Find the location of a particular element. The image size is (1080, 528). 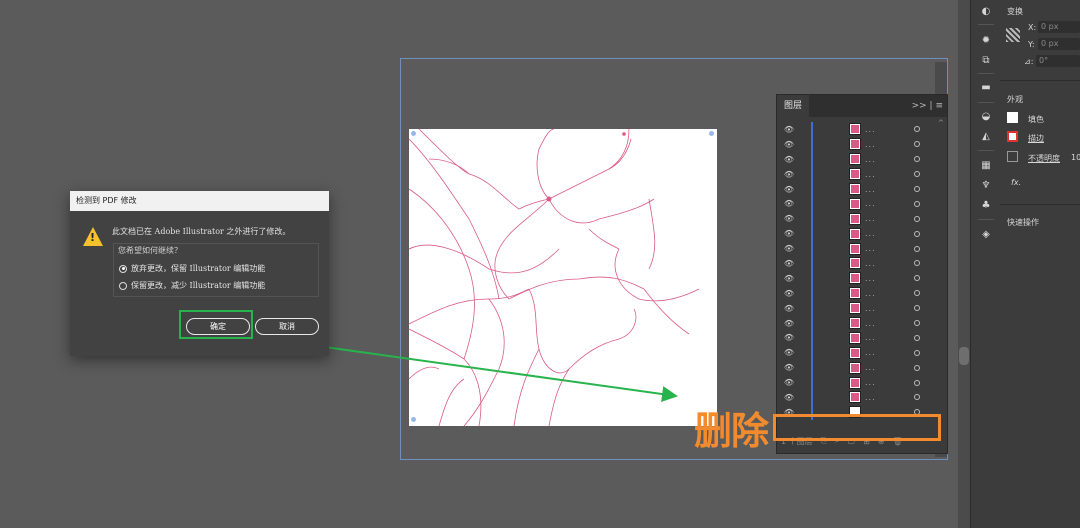

opacity-value: 10 is located at coordinates (1075, 157).